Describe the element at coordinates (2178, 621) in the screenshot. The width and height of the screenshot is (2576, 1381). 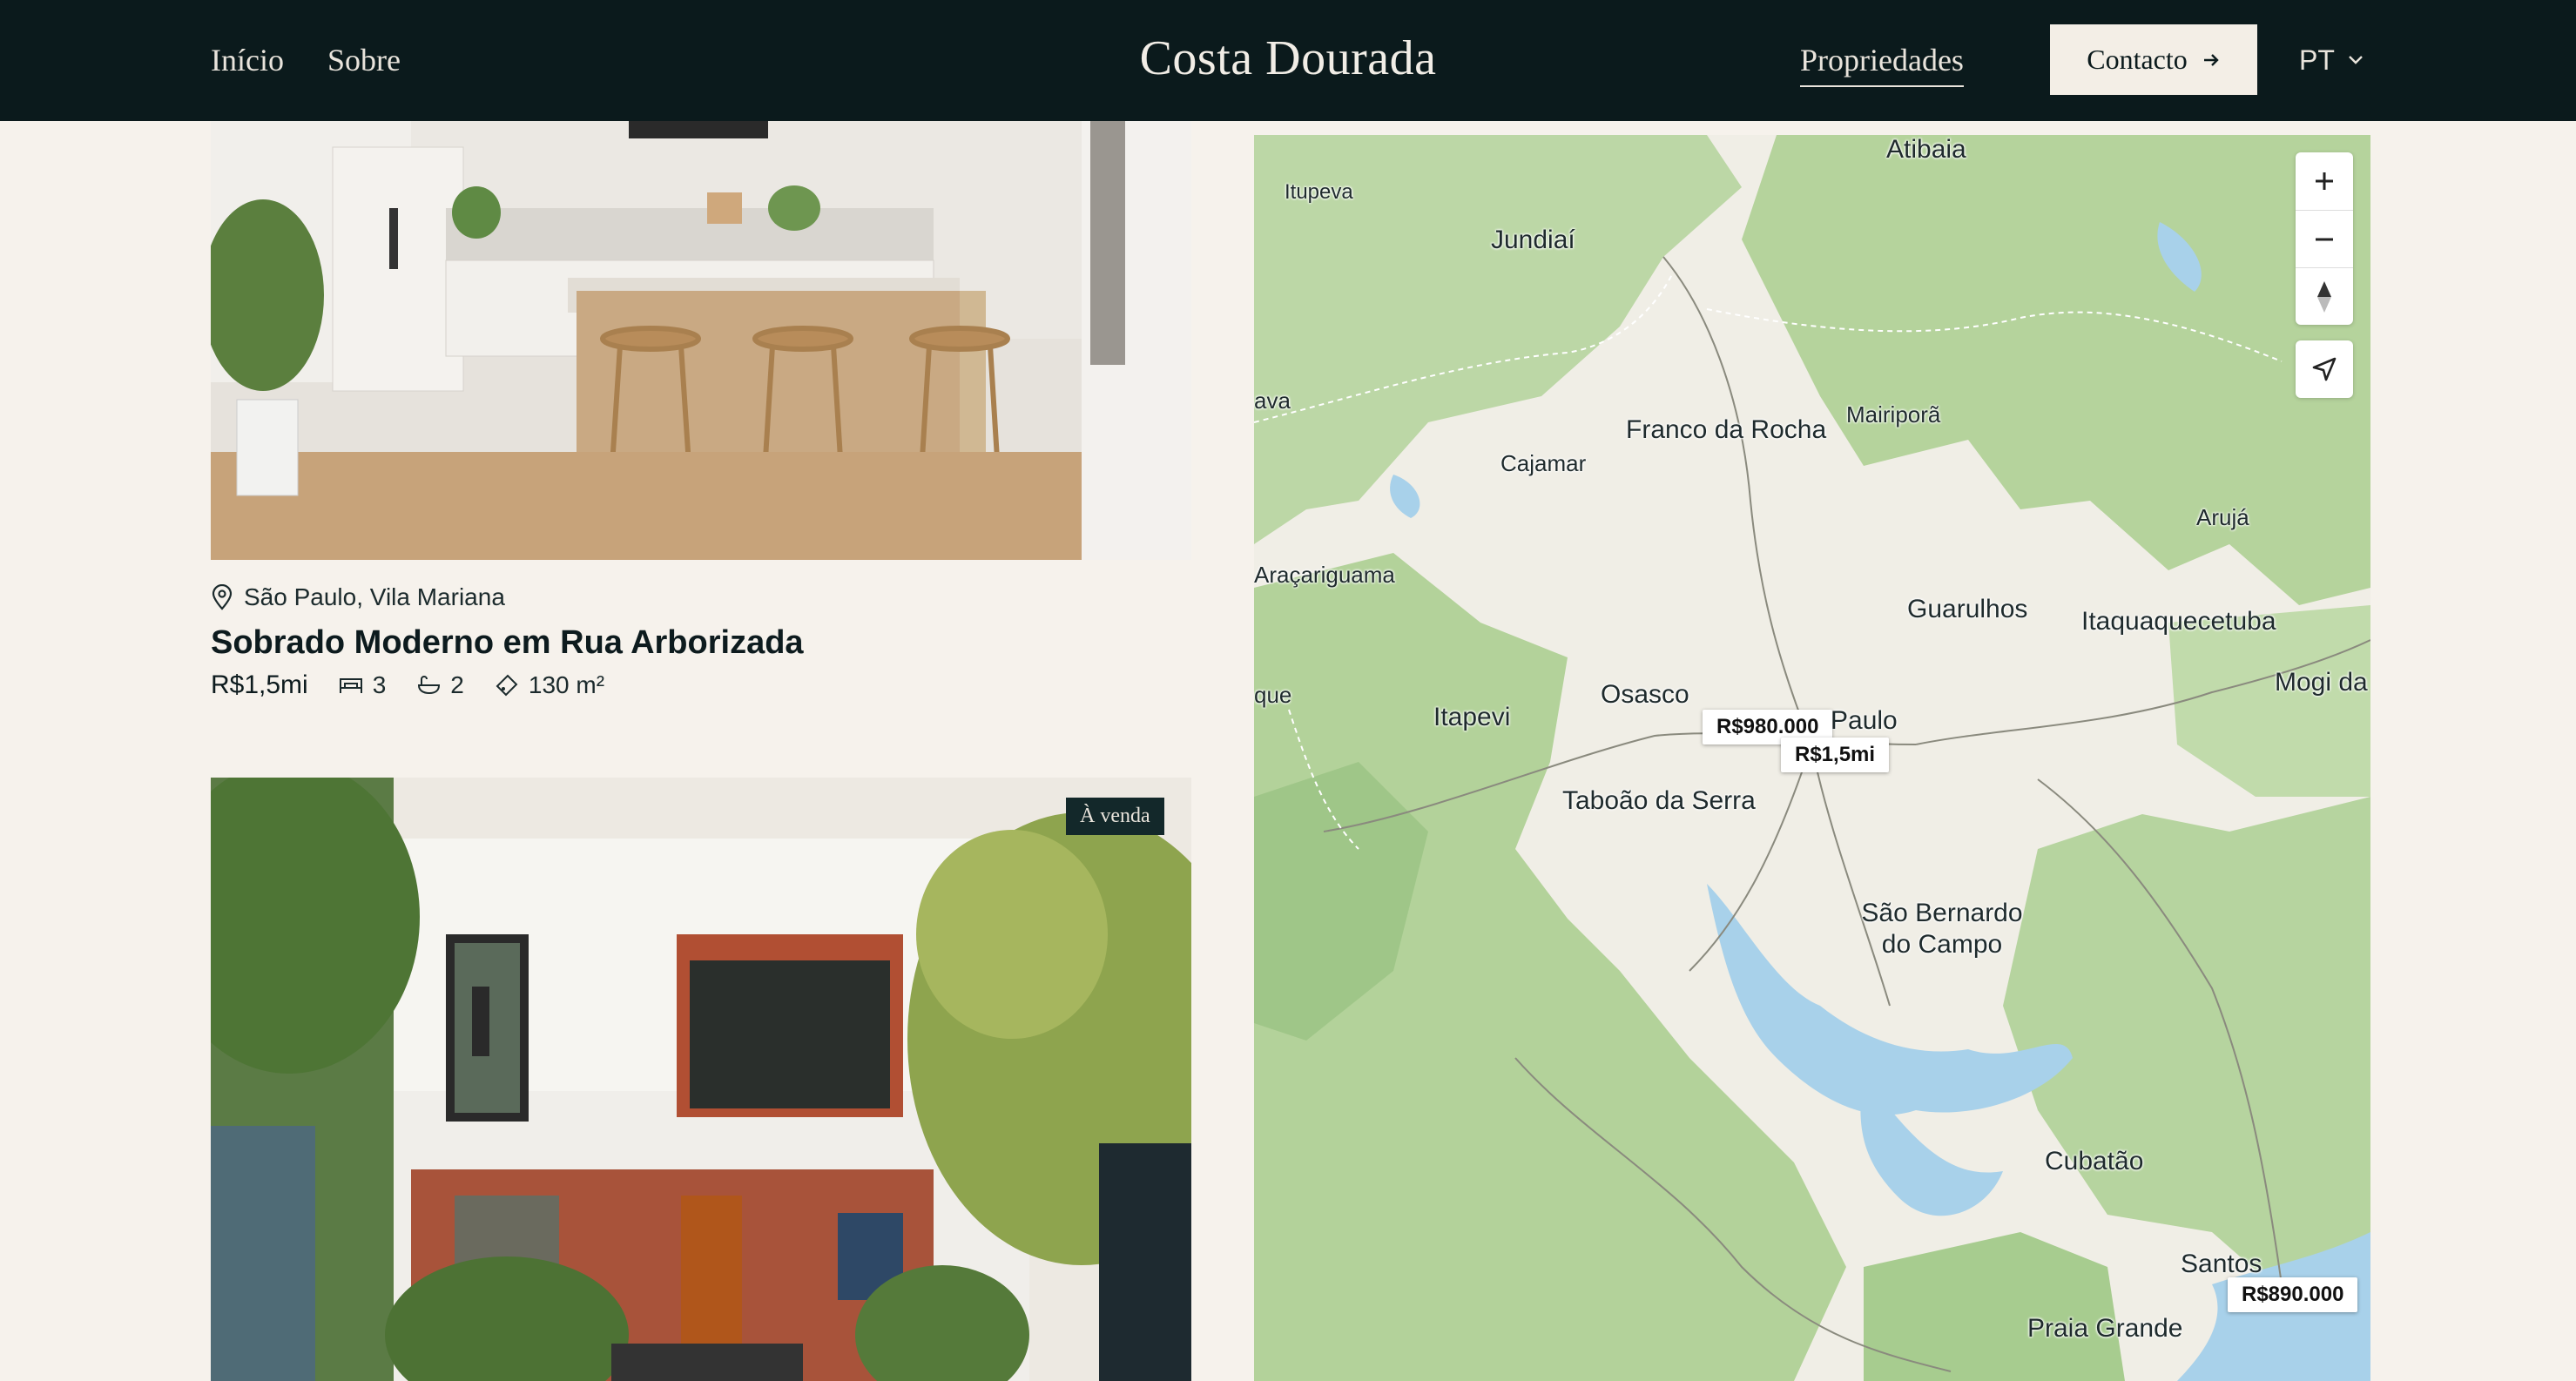
I see `map-label-itaquaquecetuba: Itaquaquecetuba` at that location.